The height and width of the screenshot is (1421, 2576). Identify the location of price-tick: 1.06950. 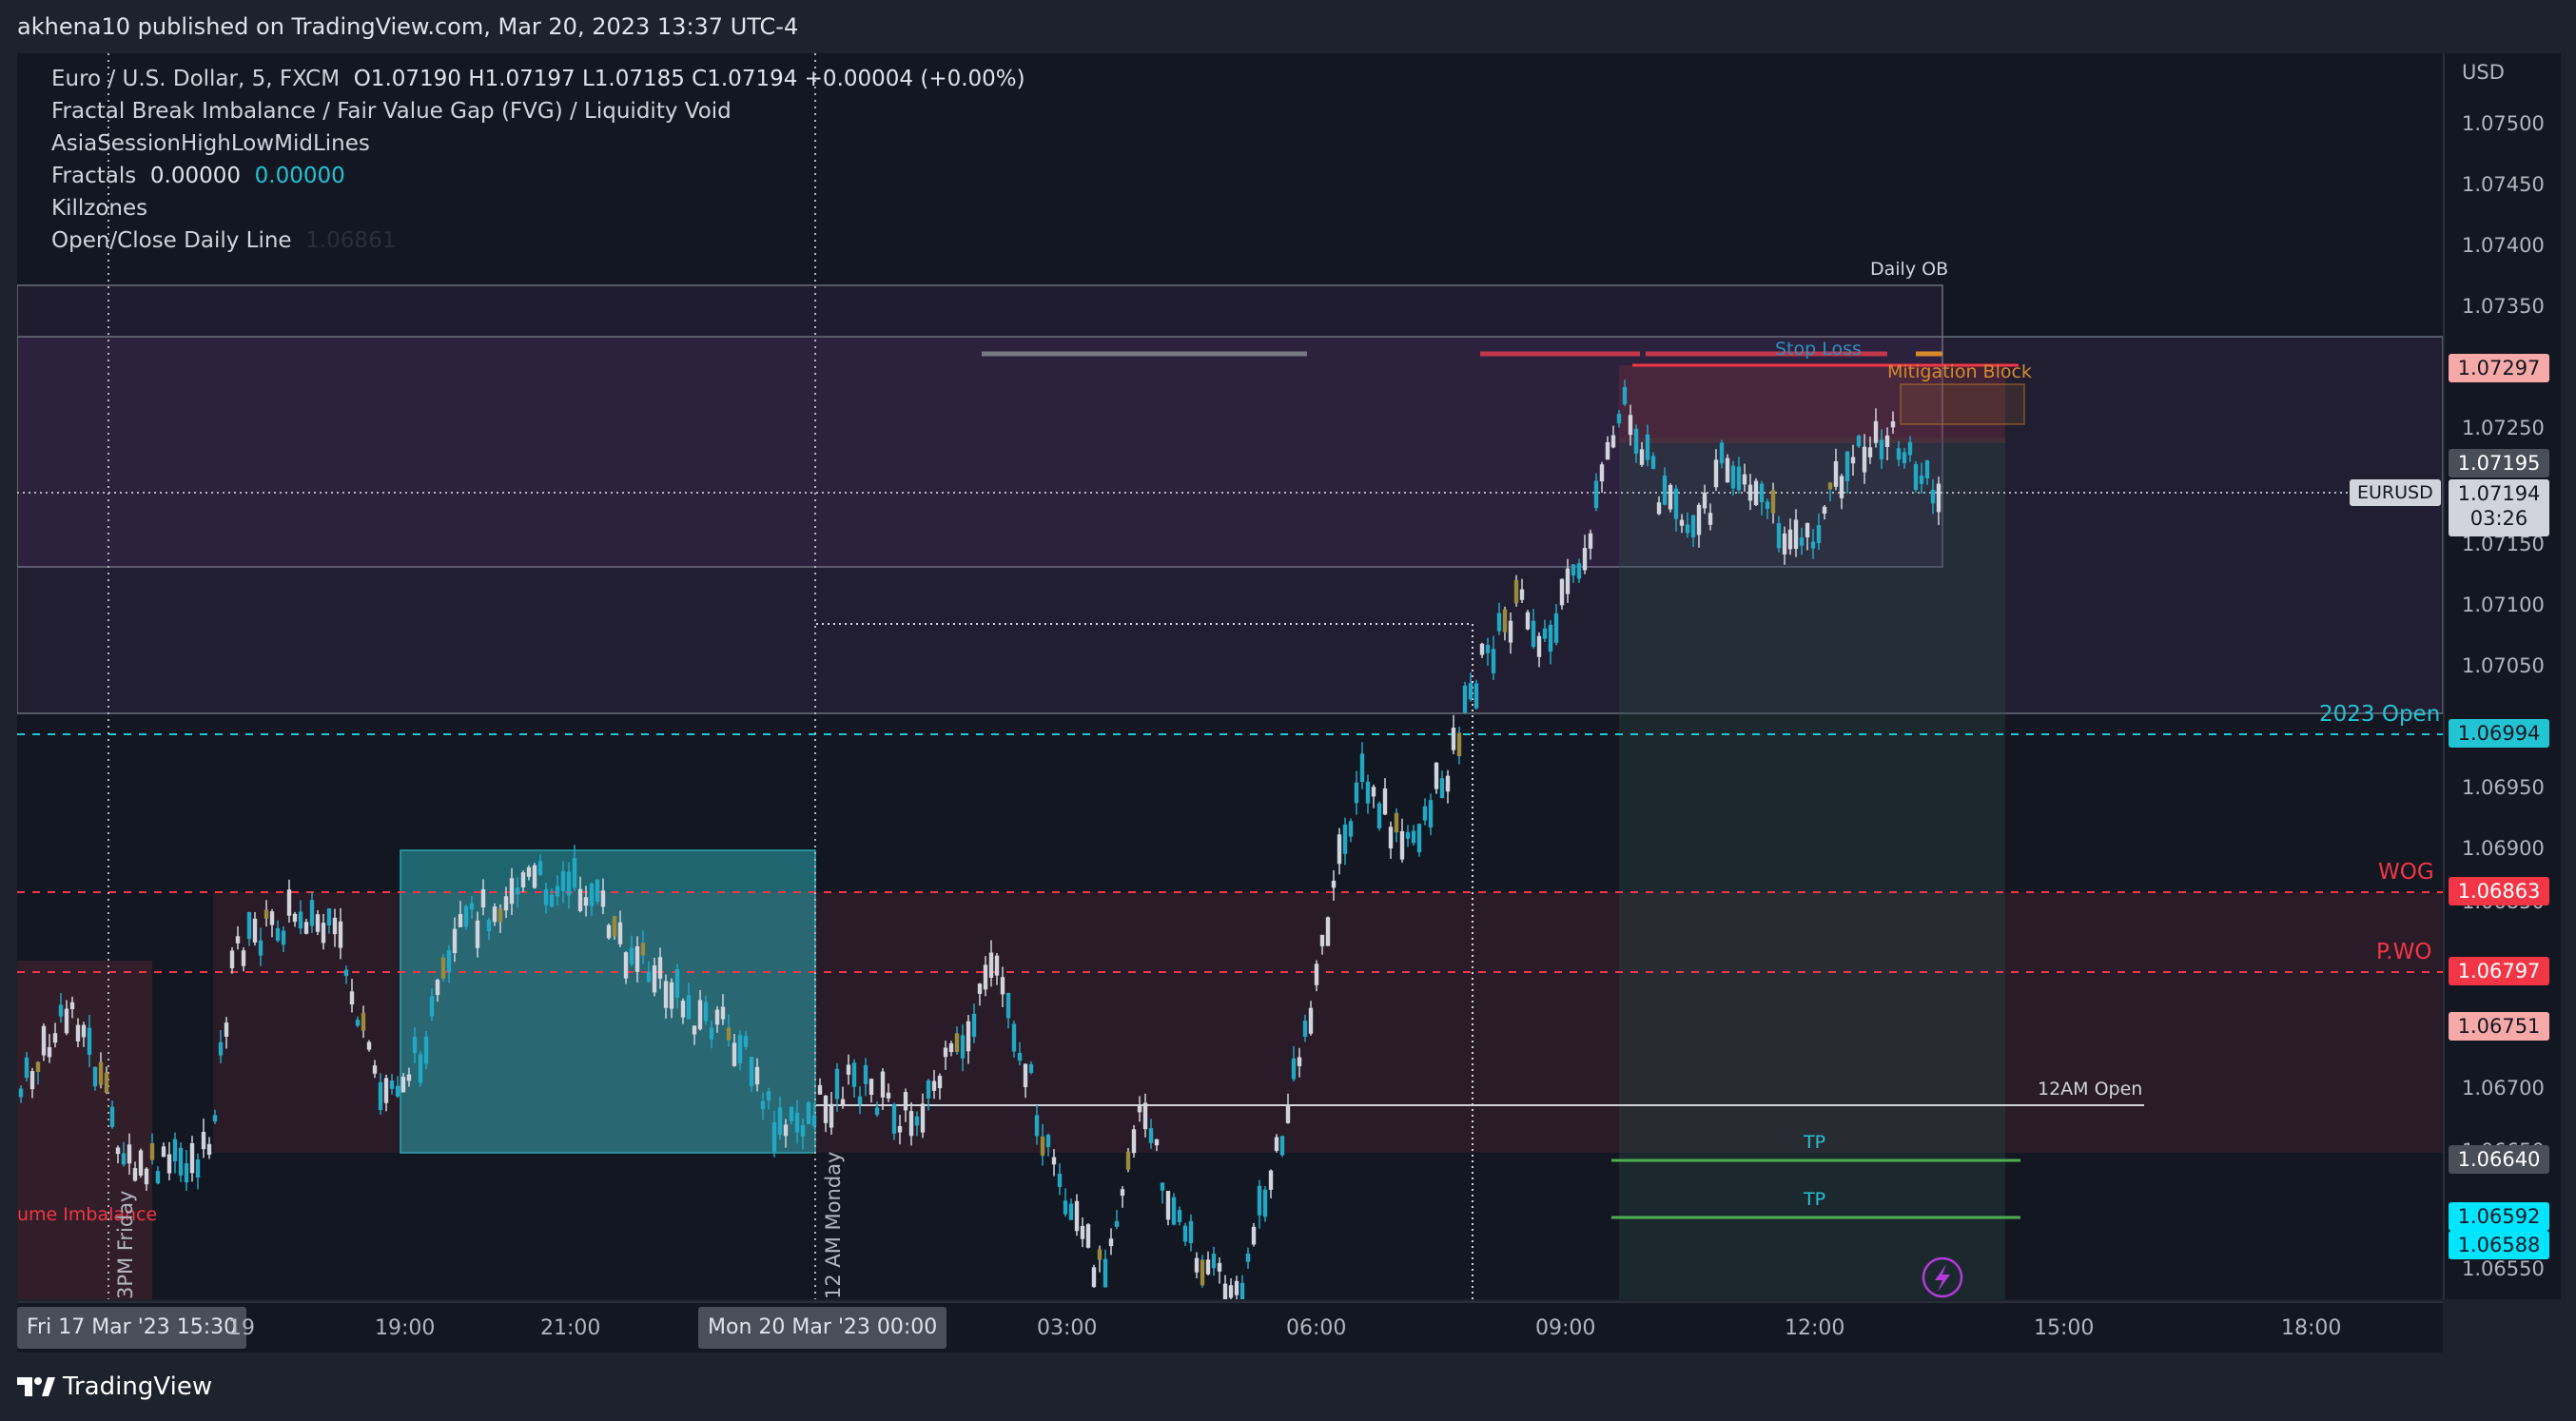
(2503, 788).